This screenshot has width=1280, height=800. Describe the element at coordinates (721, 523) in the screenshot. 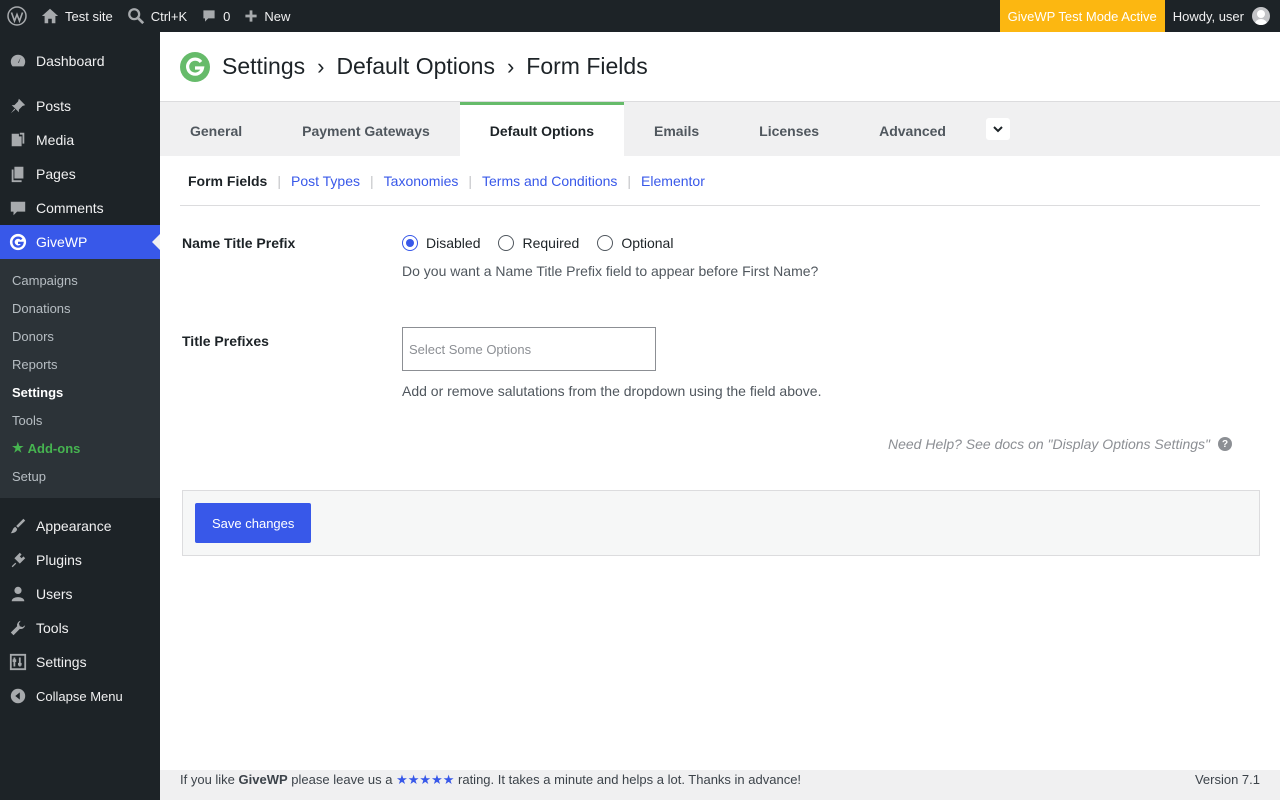

I see `save-bar: Save changes` at that location.